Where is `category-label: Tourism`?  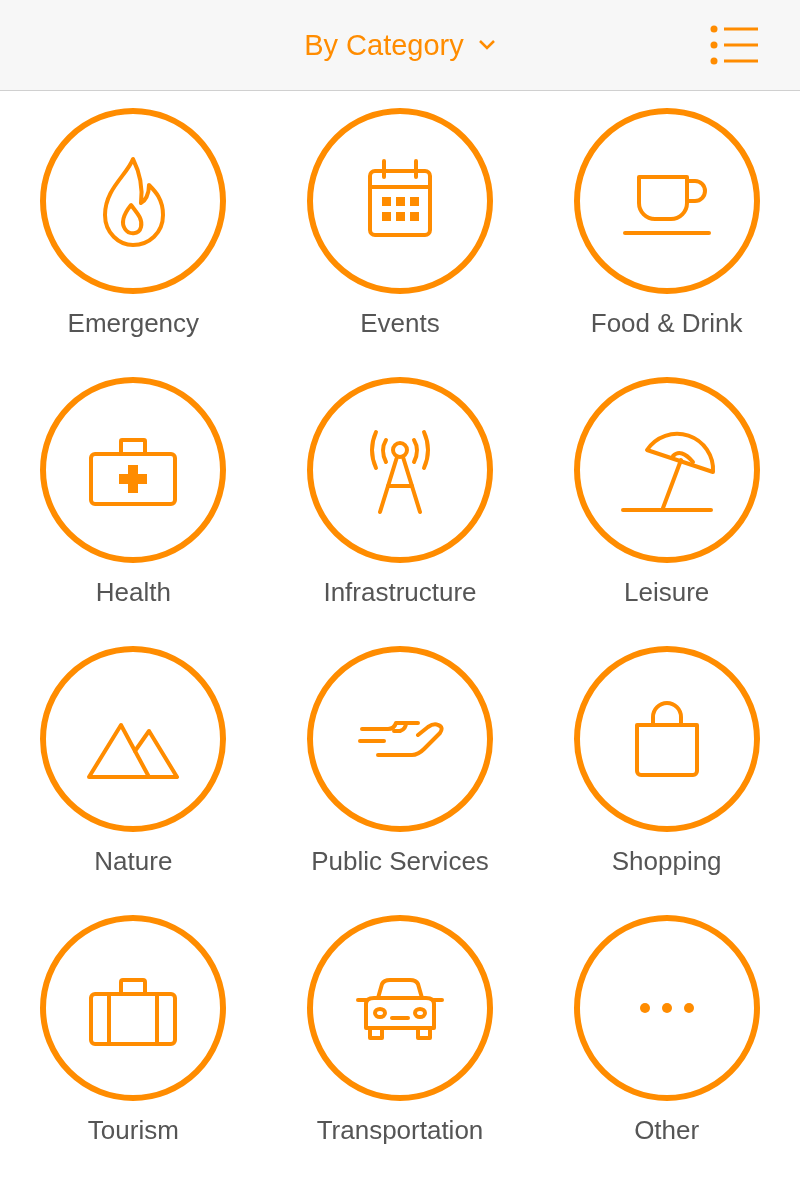
category-label: Tourism is located at coordinates (133, 1130).